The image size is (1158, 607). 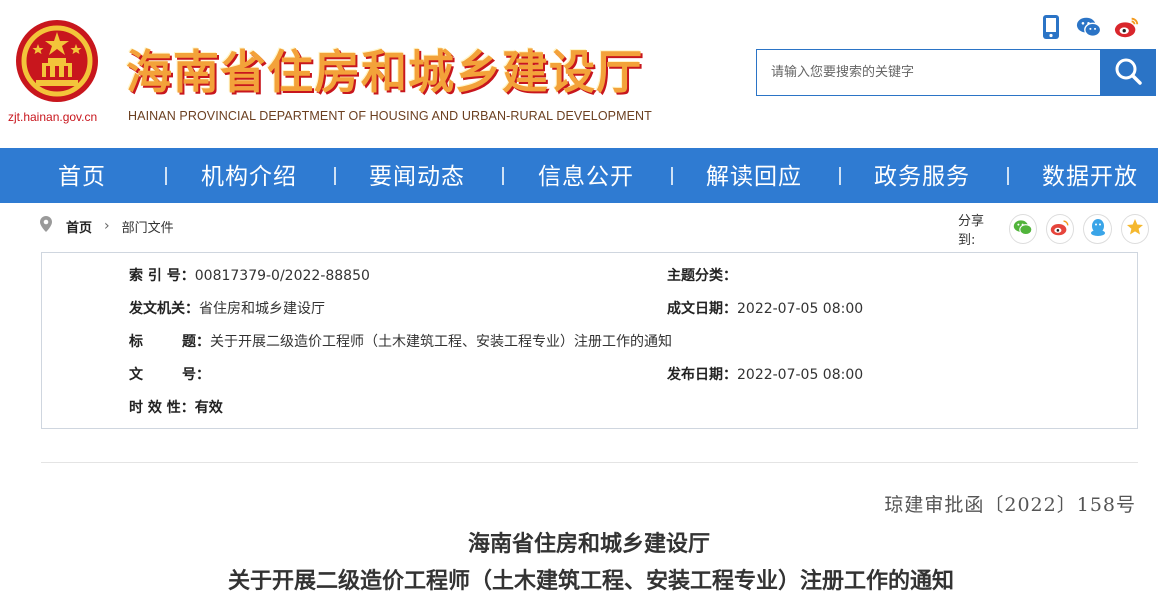 What do you see at coordinates (922, 175) in the screenshot?
I see `nav-services: 政务服务` at bounding box center [922, 175].